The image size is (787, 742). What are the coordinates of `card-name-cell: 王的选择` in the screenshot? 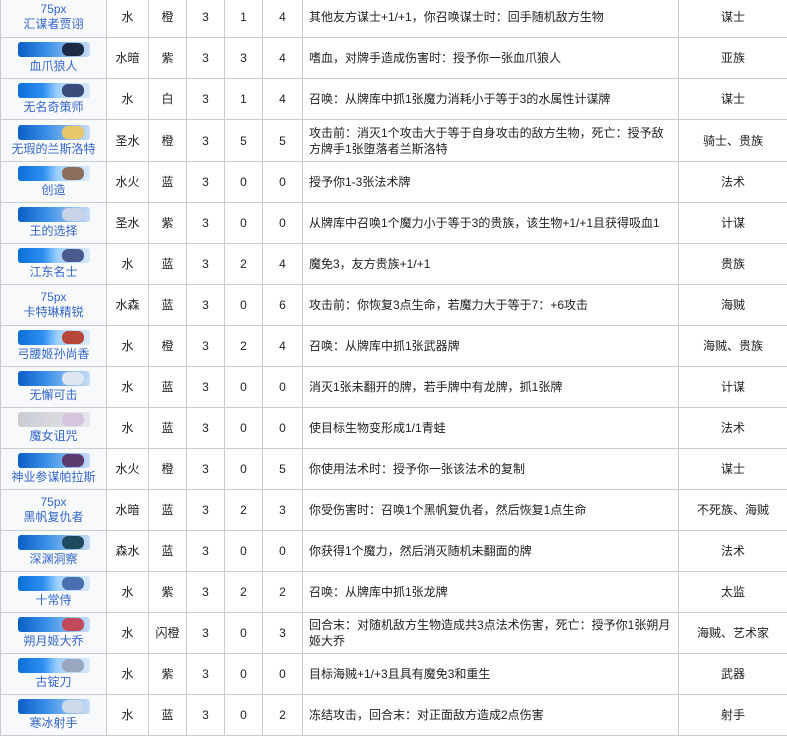 It's located at (53, 223).